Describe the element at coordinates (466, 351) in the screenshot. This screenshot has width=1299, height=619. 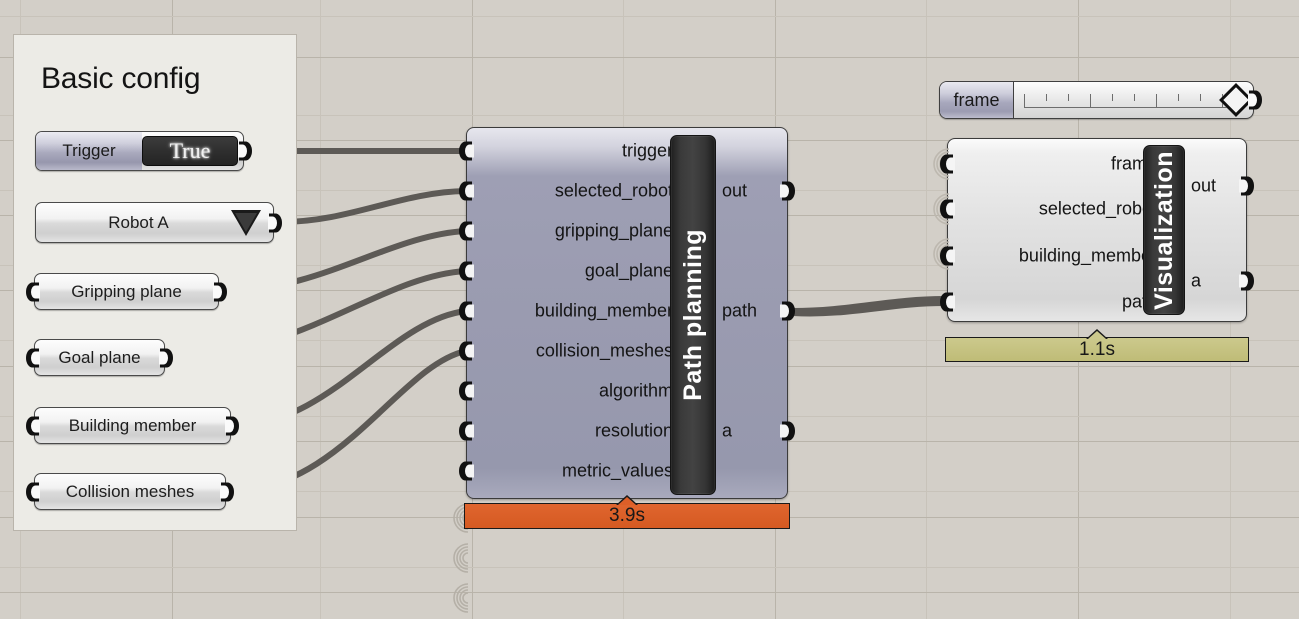
I see `port-nub-collision-meshes` at that location.